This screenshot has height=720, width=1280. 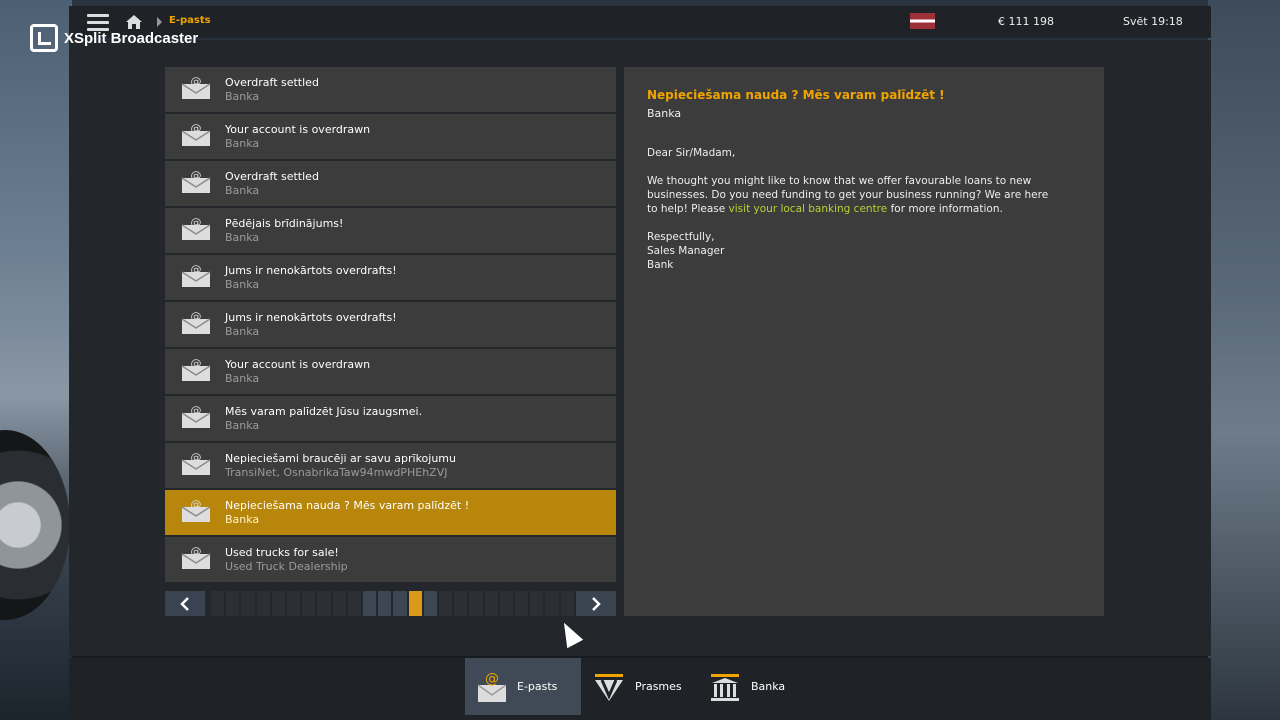 What do you see at coordinates (537, 686) in the screenshot?
I see `tab-email-label: E-pasts` at bounding box center [537, 686].